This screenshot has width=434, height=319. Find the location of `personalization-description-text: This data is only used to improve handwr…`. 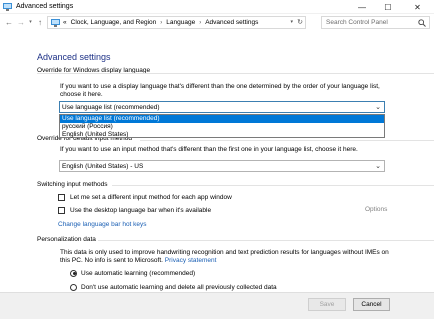

personalization-description-text: This data is only used to improve handwr… is located at coordinates (224, 256).